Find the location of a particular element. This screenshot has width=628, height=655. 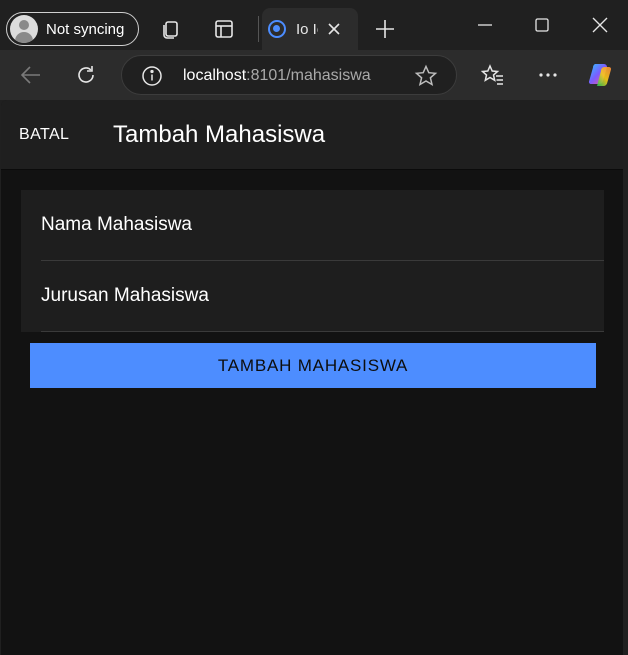

profile-label: Not syncing is located at coordinates (85, 29).